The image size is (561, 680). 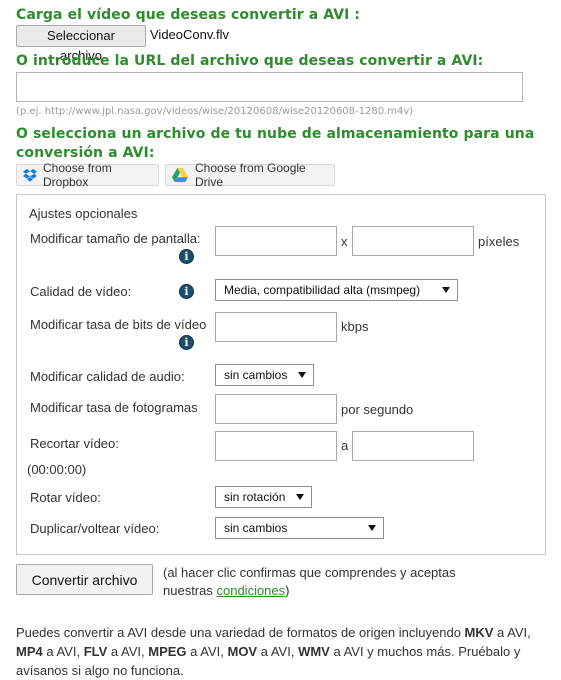 I want to click on framerate-label: Modificar tasa de fotogramas, so click(x=114, y=407).